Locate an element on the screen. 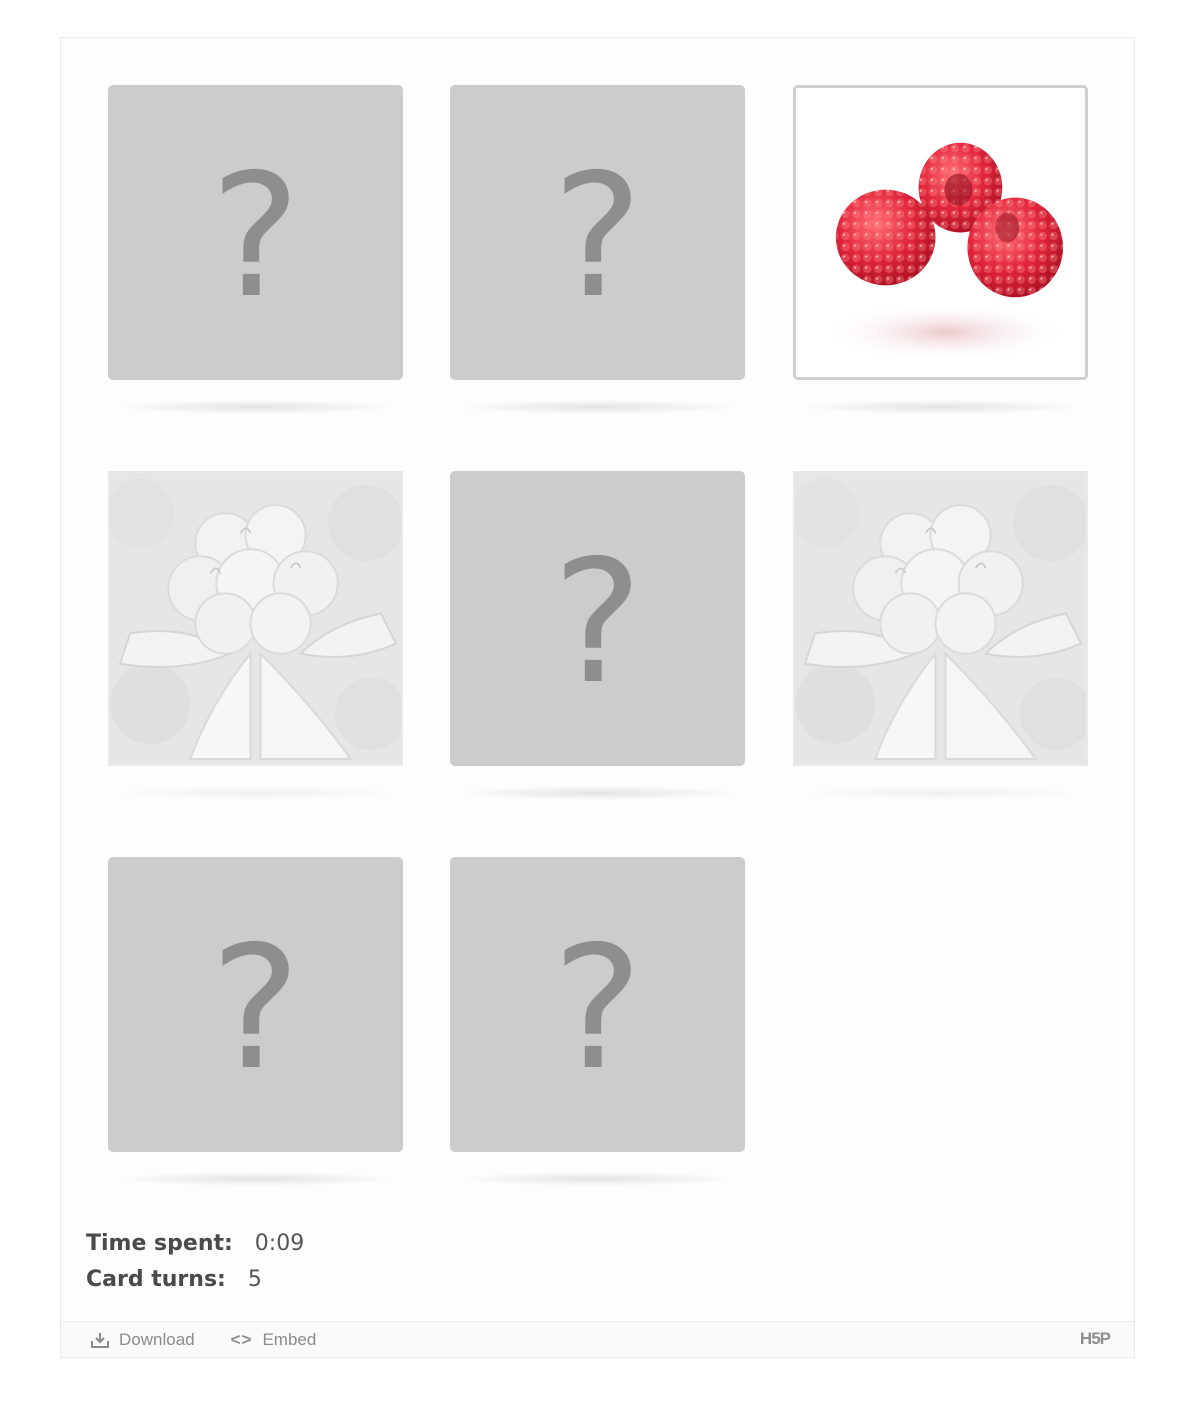 This screenshot has height=1415, width=1200. embed-label: Embed is located at coordinates (289, 1339).